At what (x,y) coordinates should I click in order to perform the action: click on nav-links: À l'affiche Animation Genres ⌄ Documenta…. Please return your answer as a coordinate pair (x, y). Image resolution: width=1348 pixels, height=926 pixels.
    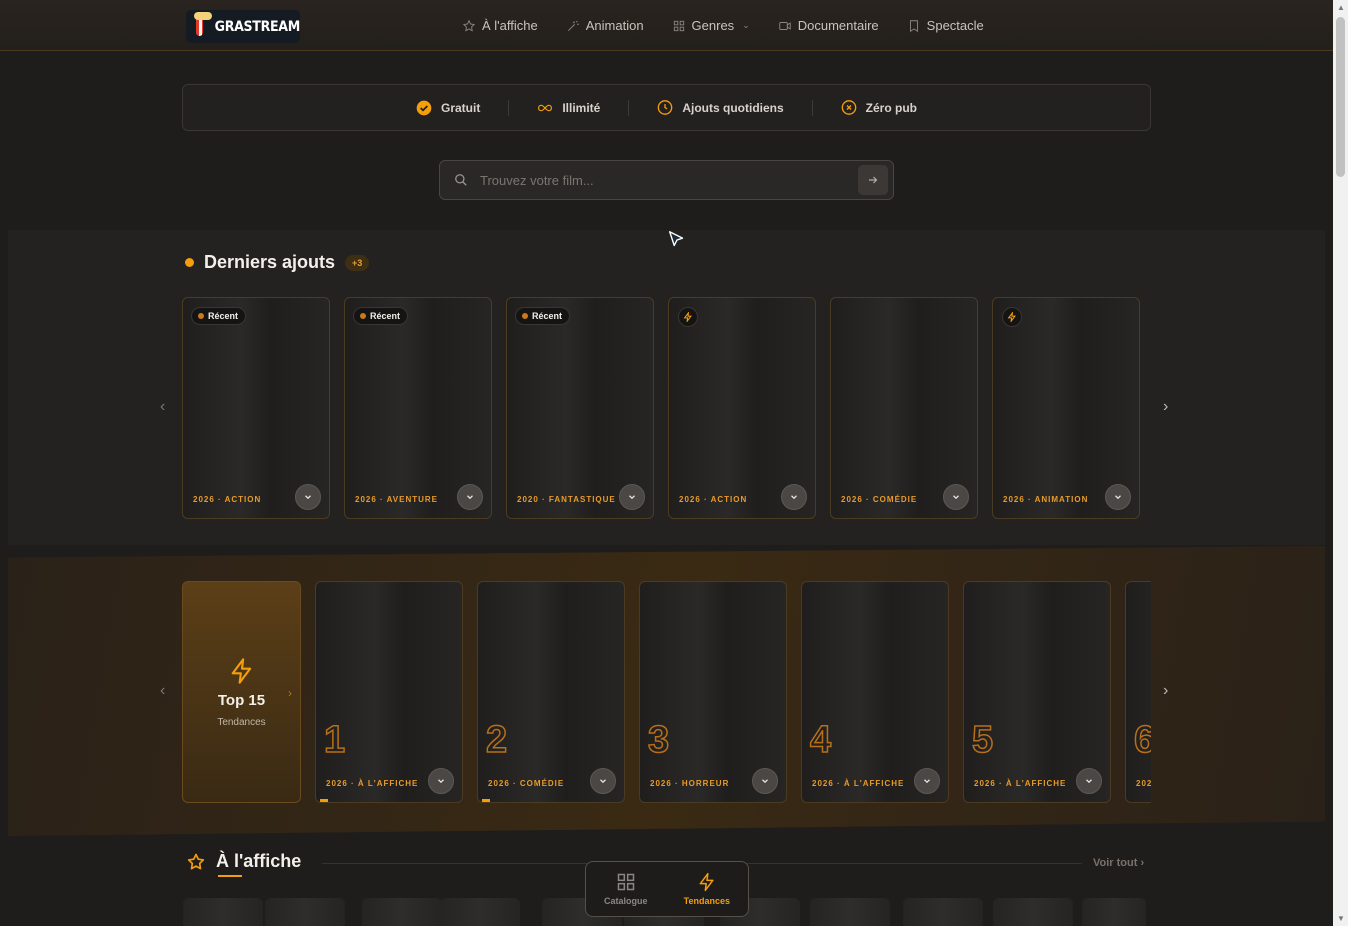
    Looking at the image, I should click on (723, 25).